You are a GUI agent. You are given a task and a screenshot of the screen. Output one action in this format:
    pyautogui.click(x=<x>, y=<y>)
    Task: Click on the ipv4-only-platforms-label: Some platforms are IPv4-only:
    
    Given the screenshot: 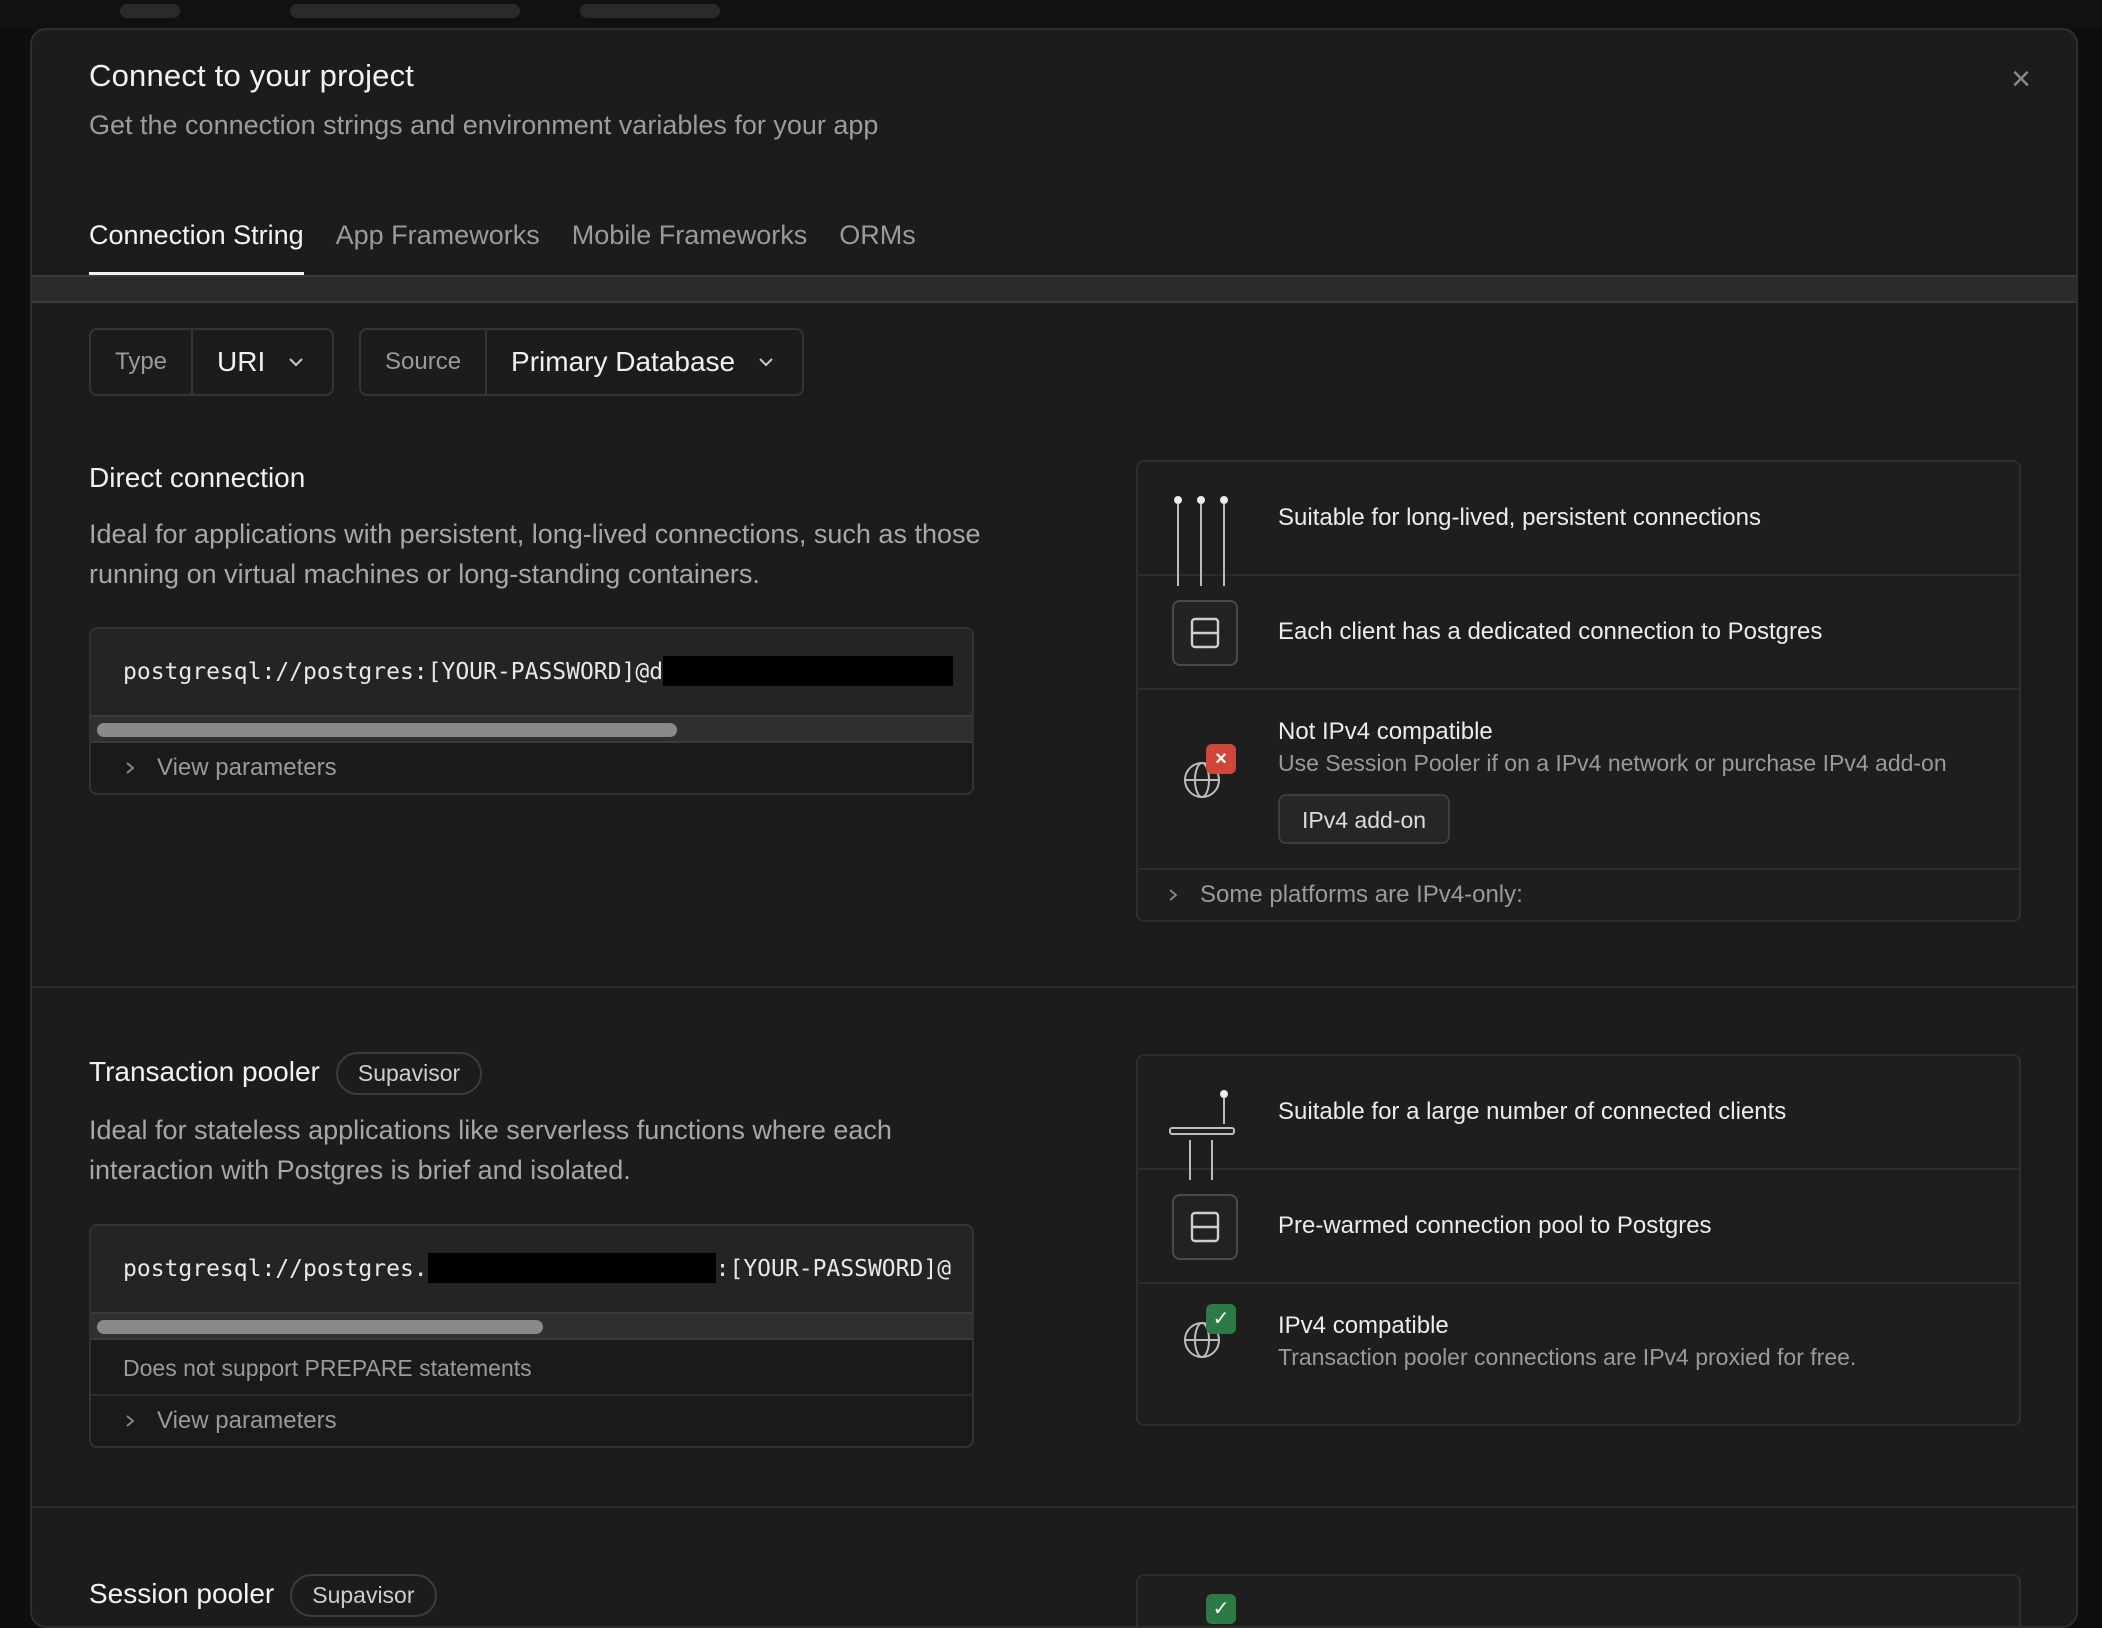 What is the action you would take?
    pyautogui.click(x=1361, y=894)
    